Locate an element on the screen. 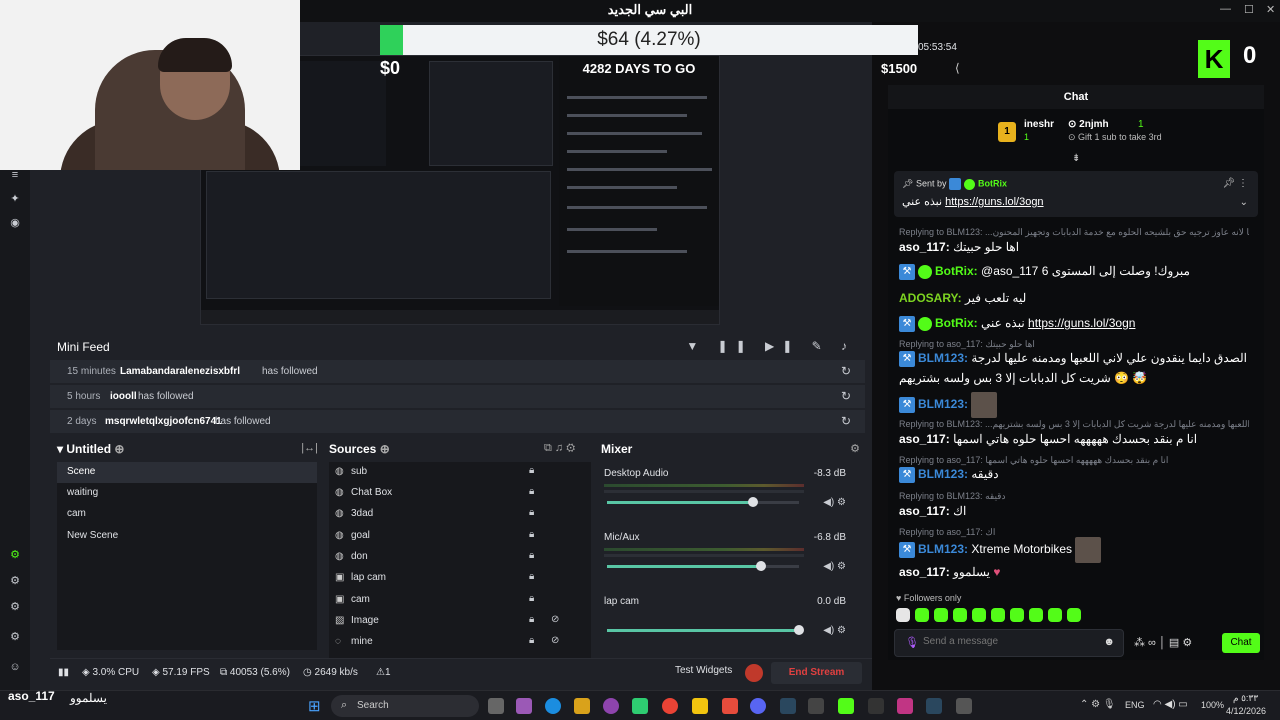 Image resolution: width=1280 pixels, height=720 pixels. source-item: ◍ Chat Box 🔒︎ is located at coordinates (454, 493).